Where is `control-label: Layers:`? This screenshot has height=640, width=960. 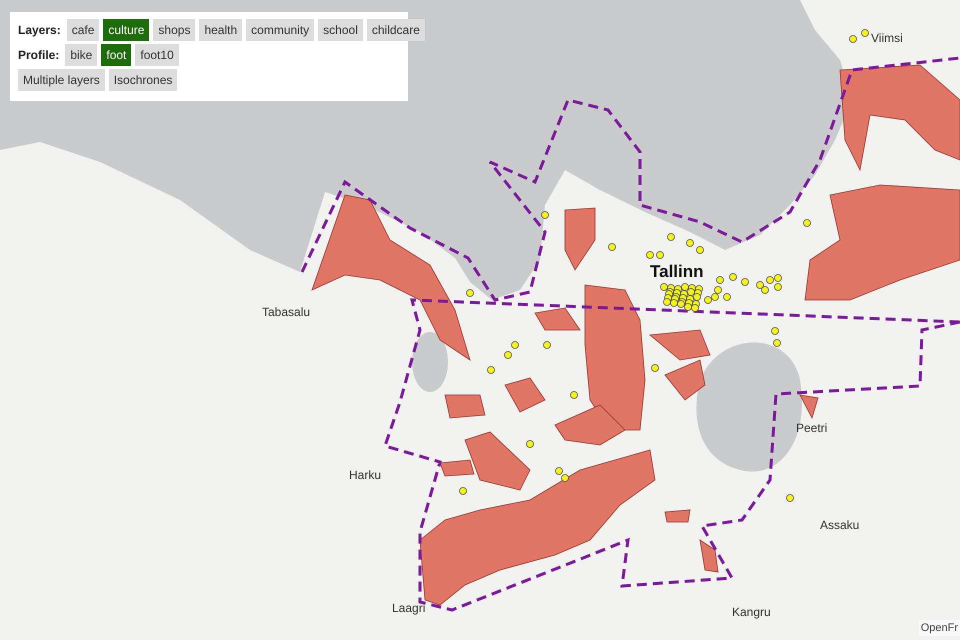
control-label: Layers: is located at coordinates (39, 30).